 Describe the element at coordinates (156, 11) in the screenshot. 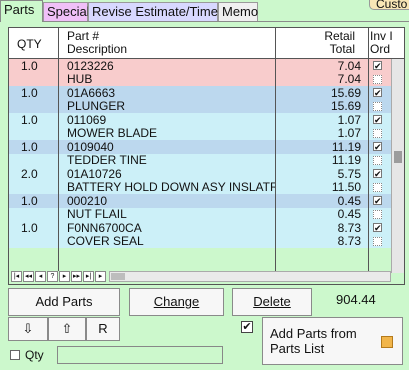

I see `tab-revise-estimate-times: Revise Estimate/Times` at that location.